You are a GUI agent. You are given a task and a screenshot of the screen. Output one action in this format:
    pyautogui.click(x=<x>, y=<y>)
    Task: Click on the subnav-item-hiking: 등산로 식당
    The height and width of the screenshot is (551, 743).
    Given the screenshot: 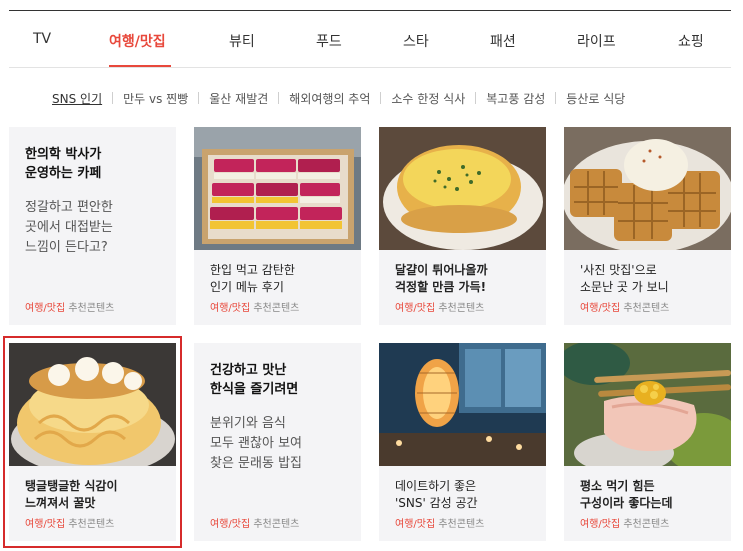 What is the action you would take?
    pyautogui.click(x=595, y=98)
    